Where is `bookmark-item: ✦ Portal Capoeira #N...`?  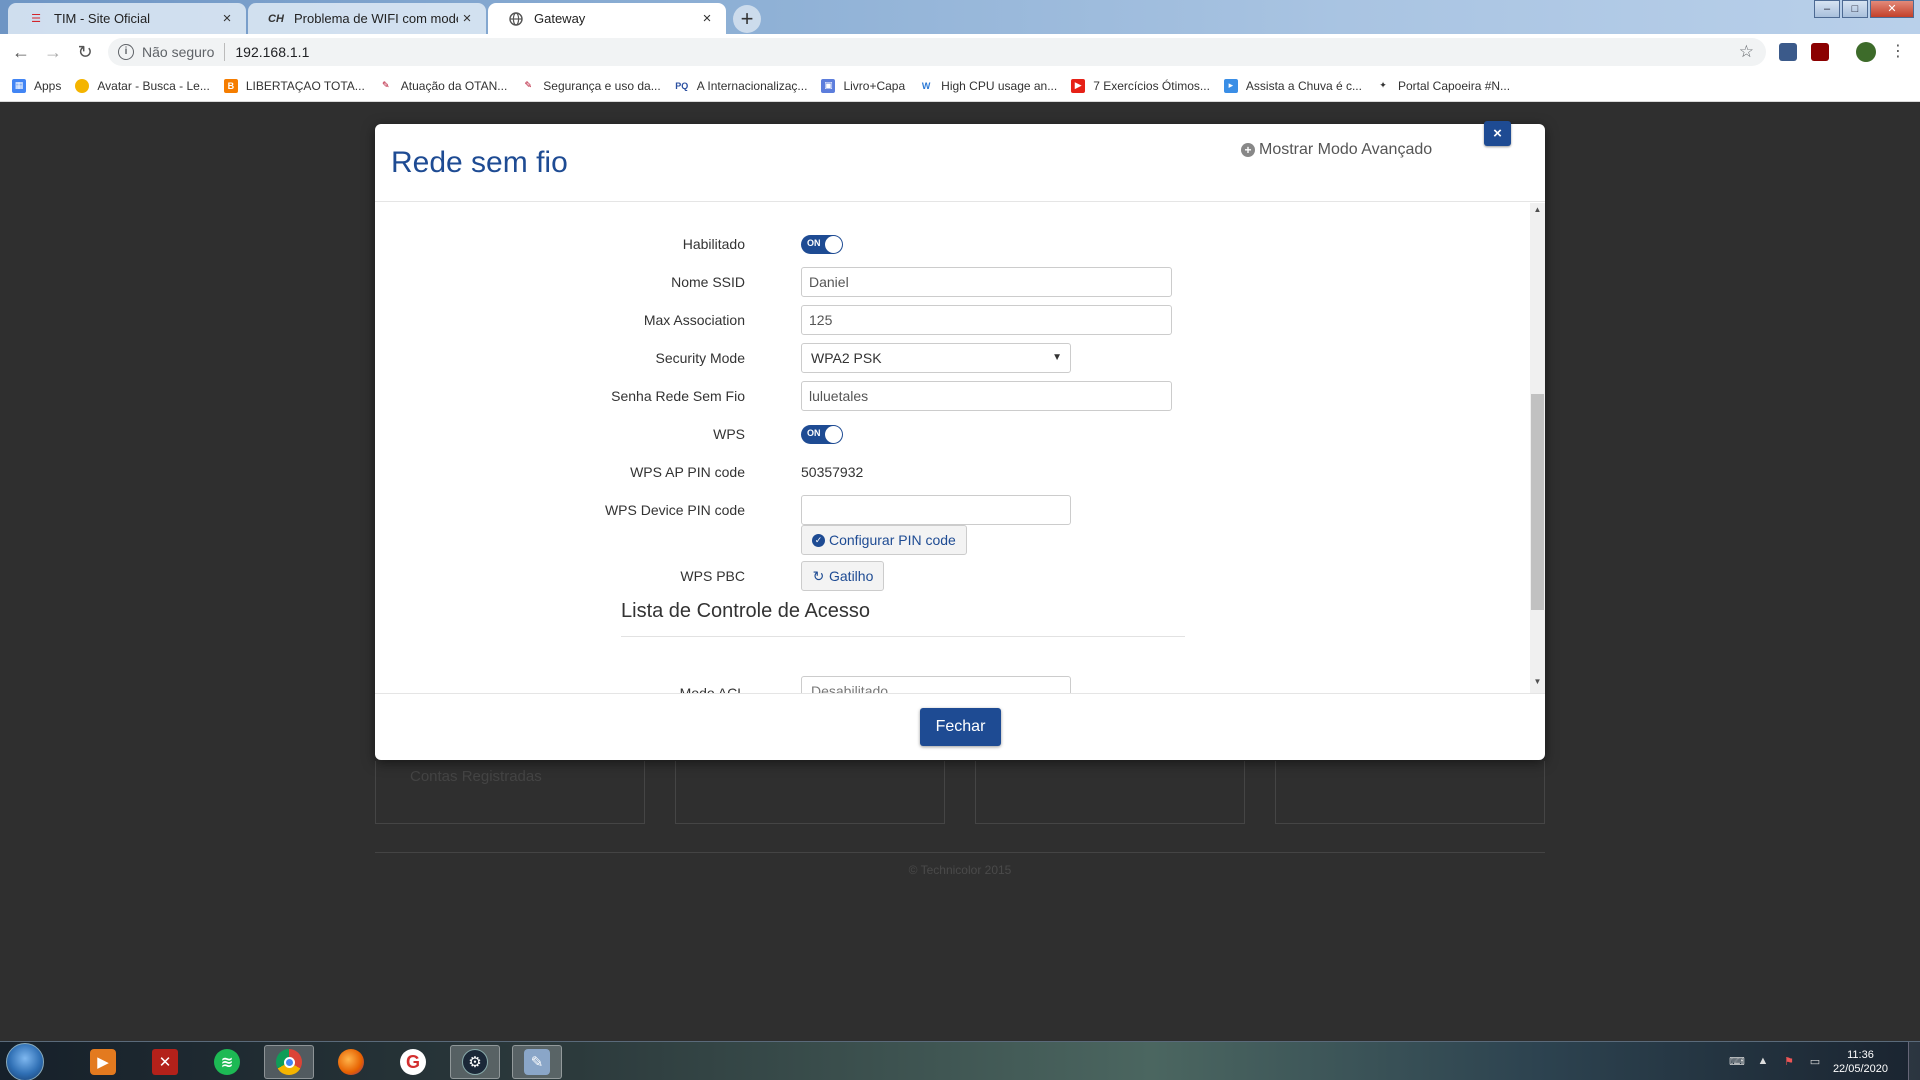
bookmark-item: ✦ Portal Capoeira #N... is located at coordinates (1443, 86).